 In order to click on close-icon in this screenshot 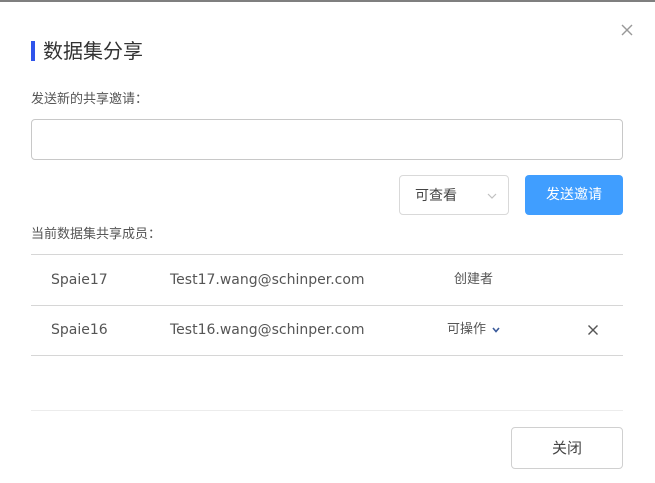, I will do `click(627, 30)`.